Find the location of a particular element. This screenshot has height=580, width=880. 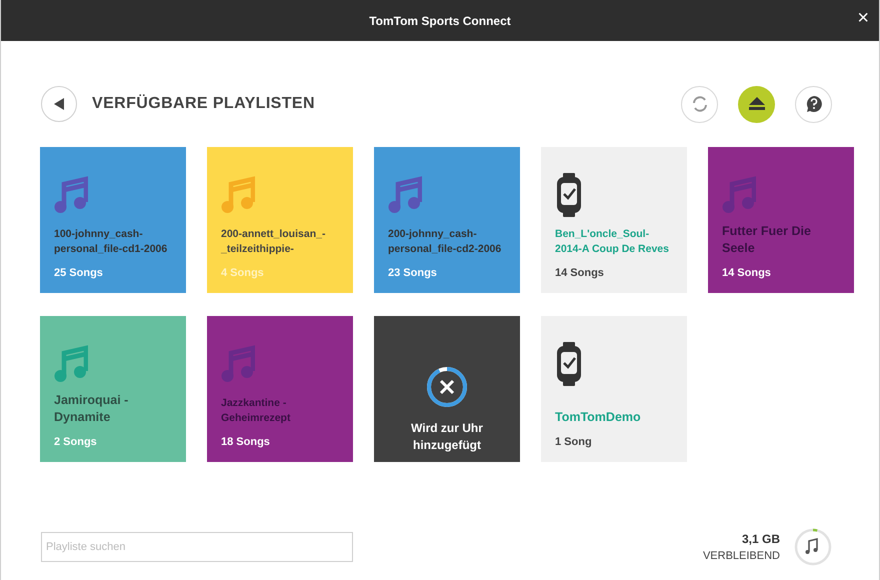

song-count: 2 Songs is located at coordinates (76, 442).